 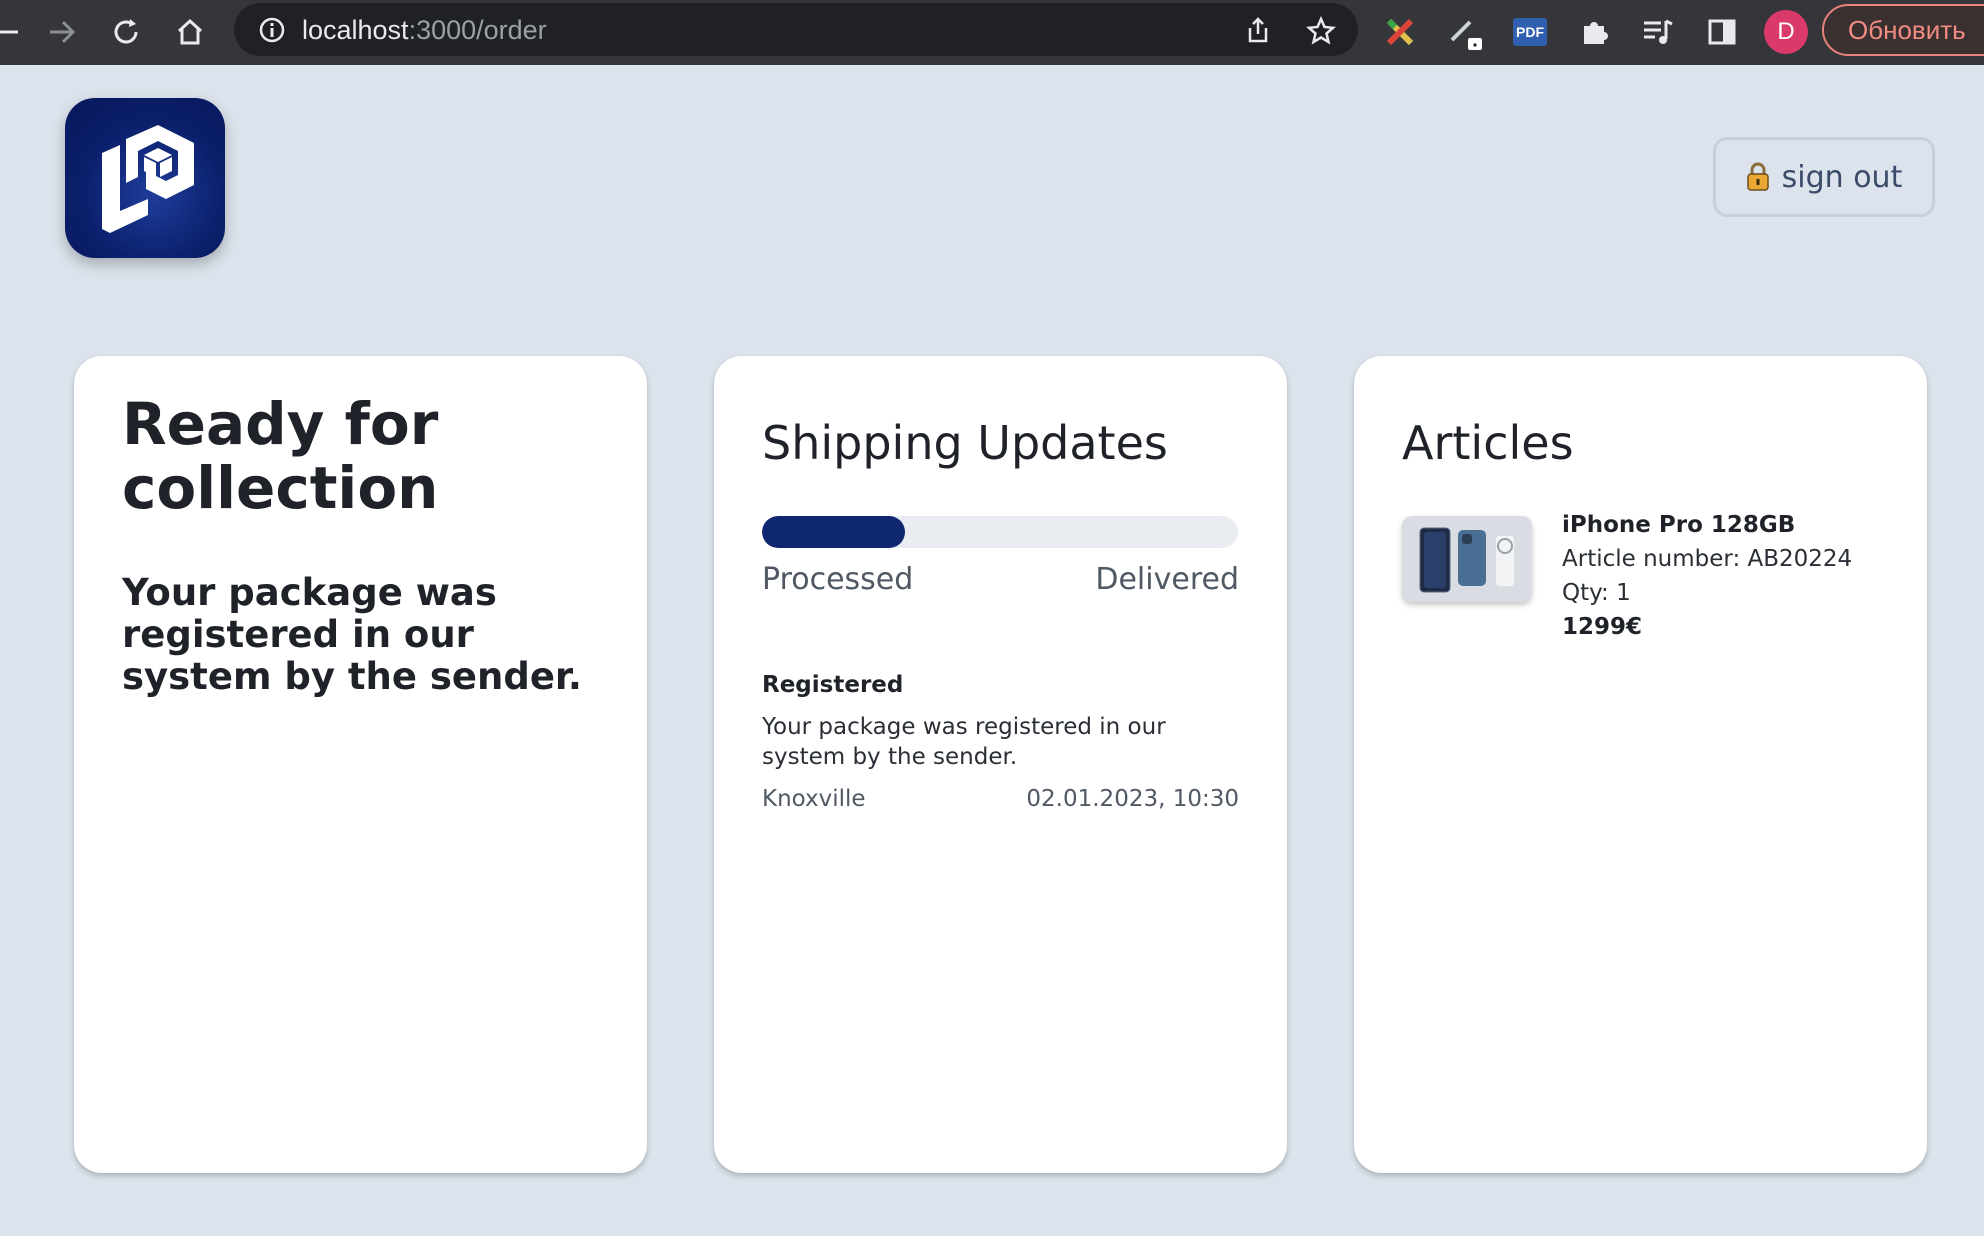 I want to click on shipping-progress-fill, so click(x=833, y=532).